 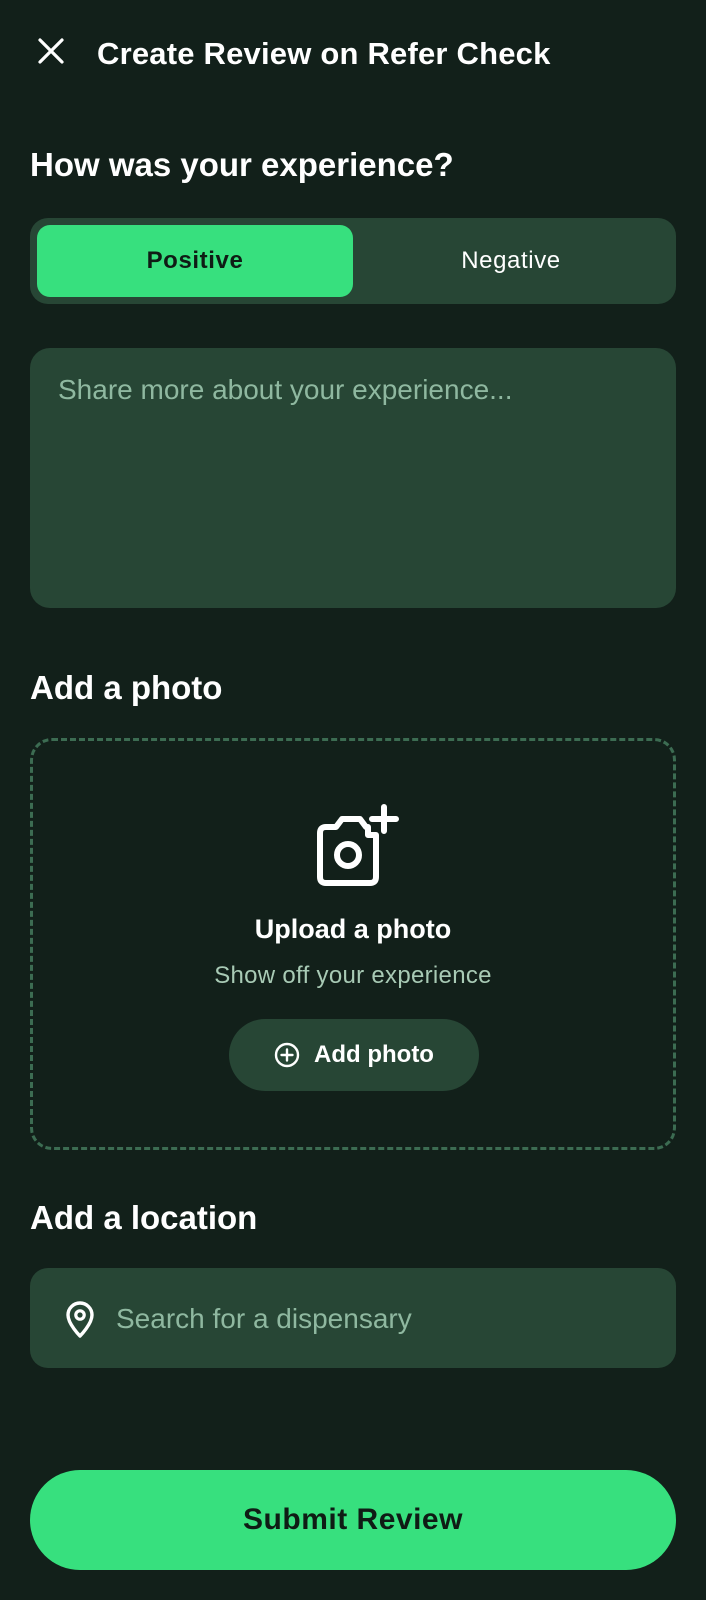 I want to click on experience-heading: How was your experience?, so click(x=242, y=164).